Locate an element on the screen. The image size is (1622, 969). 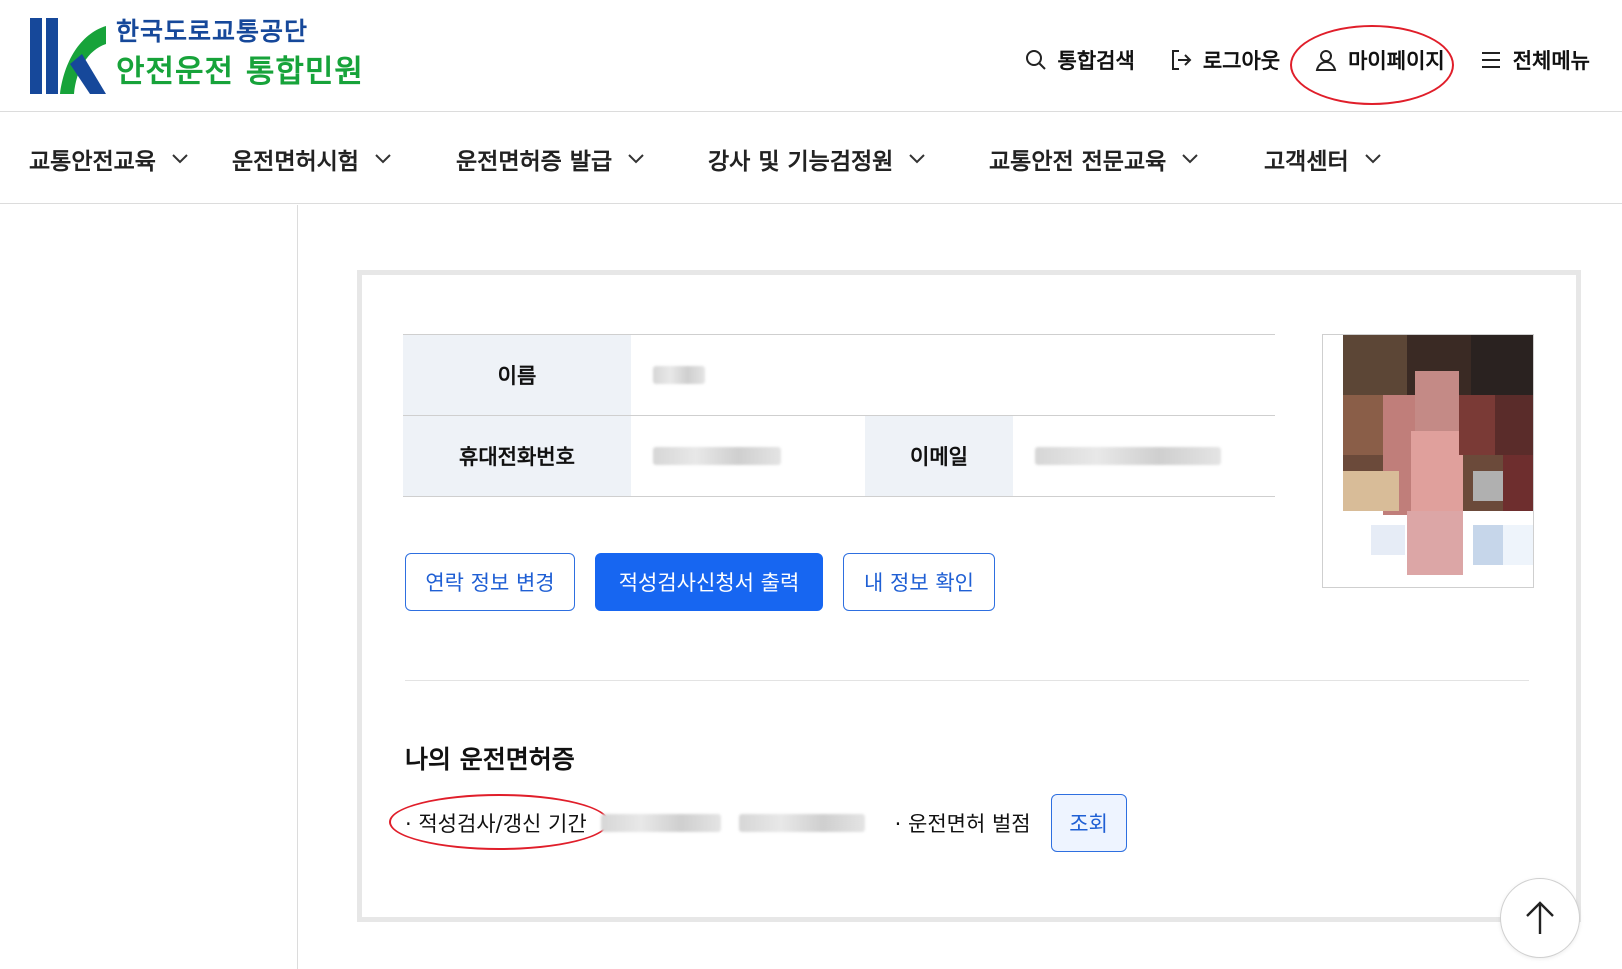
phone-header: 휴대전화번호 is located at coordinates (517, 456).